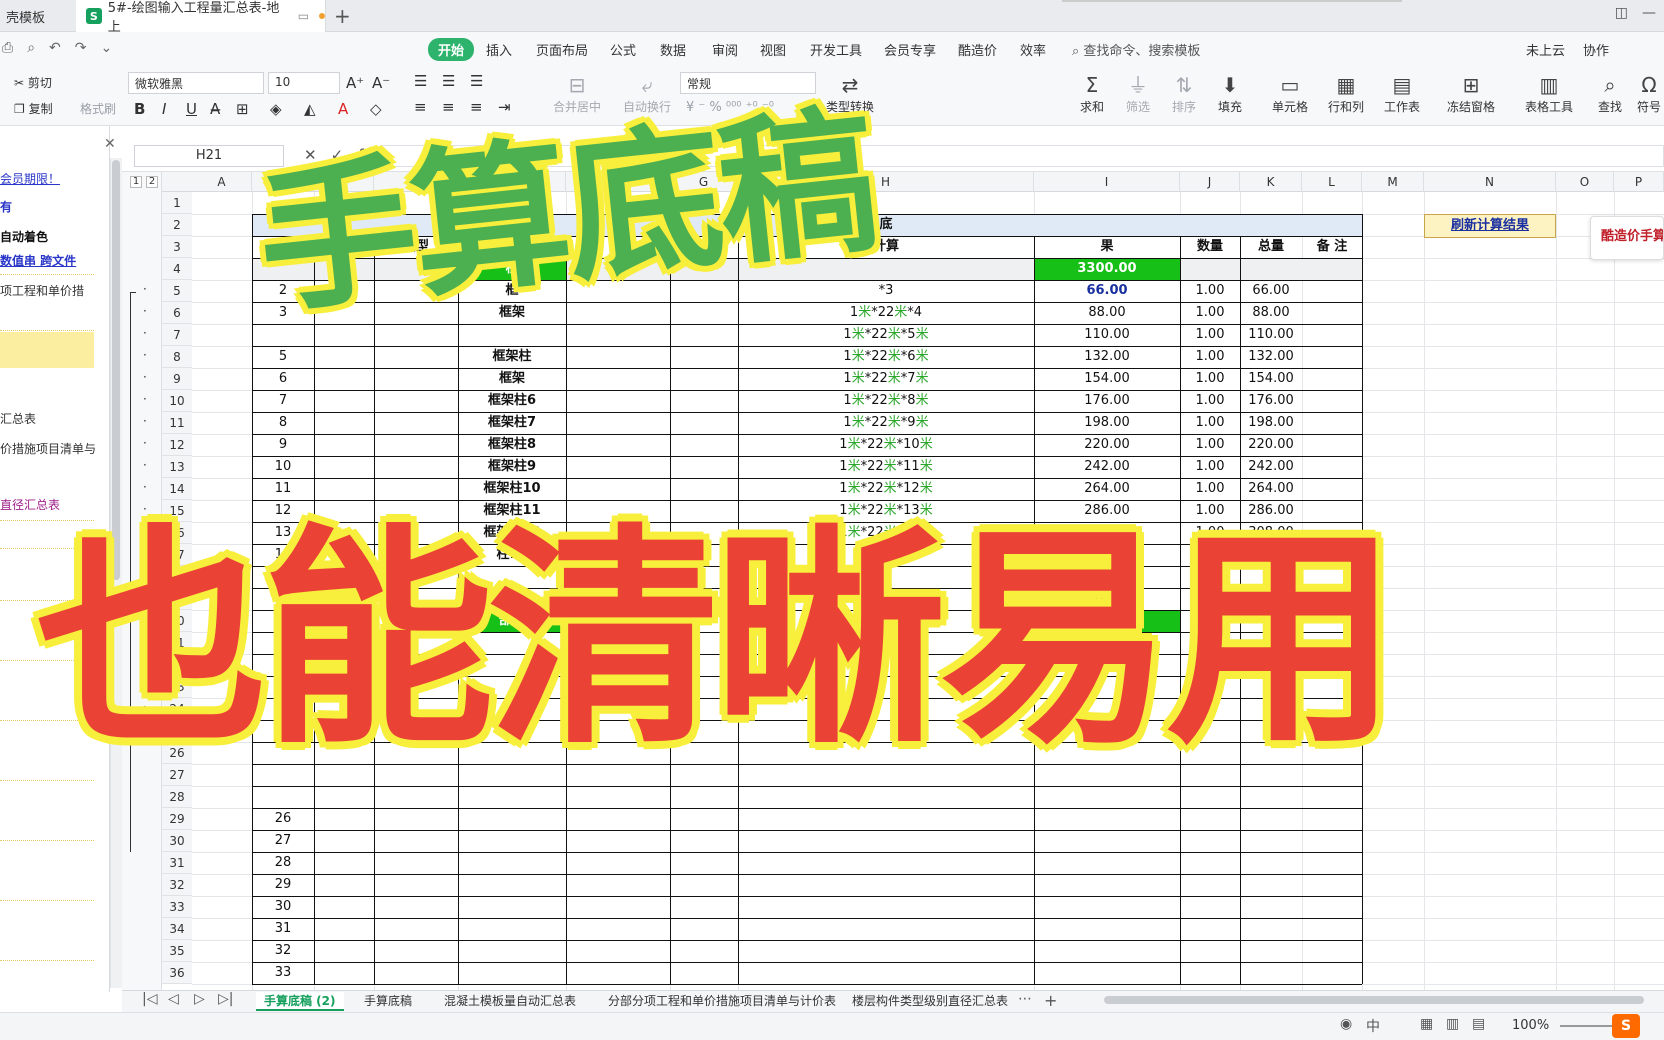 The width and height of the screenshot is (1664, 1040). What do you see at coordinates (283, 863) in the screenshot?
I see `row-index-cell: 28` at bounding box center [283, 863].